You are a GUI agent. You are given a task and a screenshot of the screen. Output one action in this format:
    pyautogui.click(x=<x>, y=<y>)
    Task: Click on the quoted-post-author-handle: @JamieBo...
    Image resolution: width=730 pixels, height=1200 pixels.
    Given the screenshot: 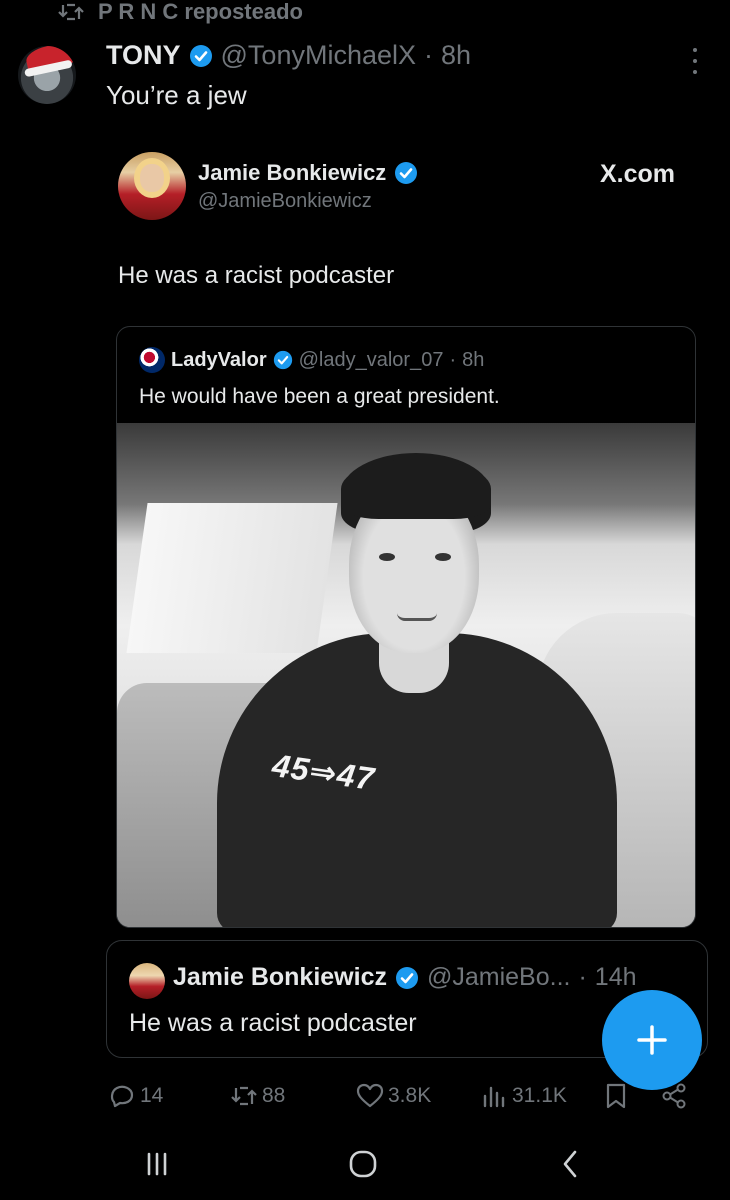 What is the action you would take?
    pyautogui.click(x=498, y=977)
    